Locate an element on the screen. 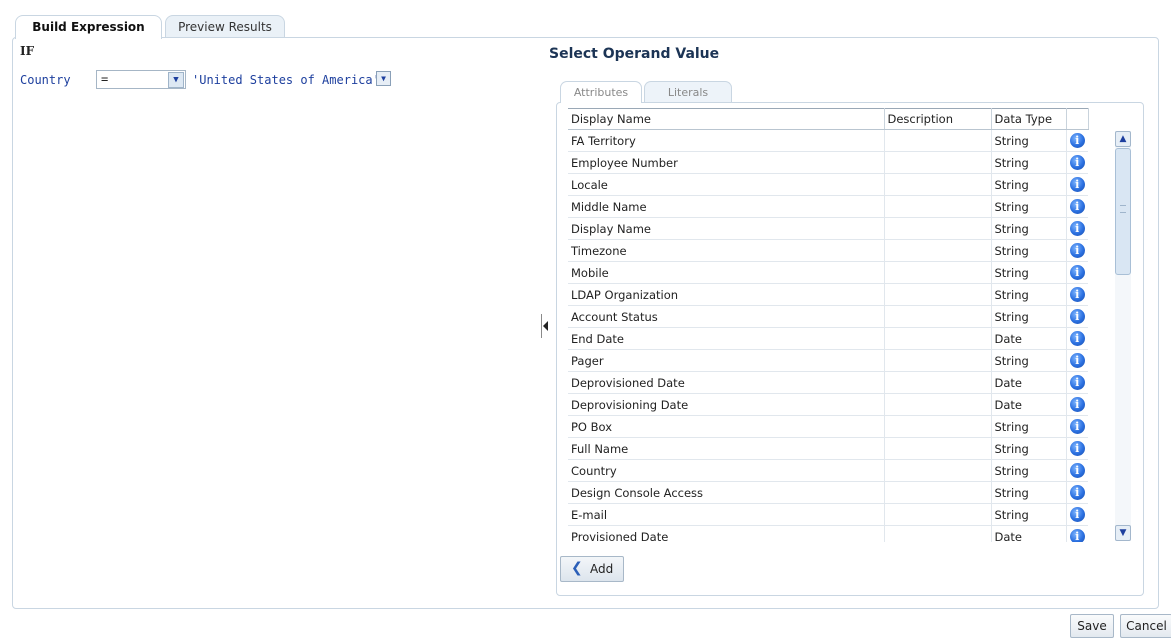  cell-display-name: End Date is located at coordinates (726, 338).